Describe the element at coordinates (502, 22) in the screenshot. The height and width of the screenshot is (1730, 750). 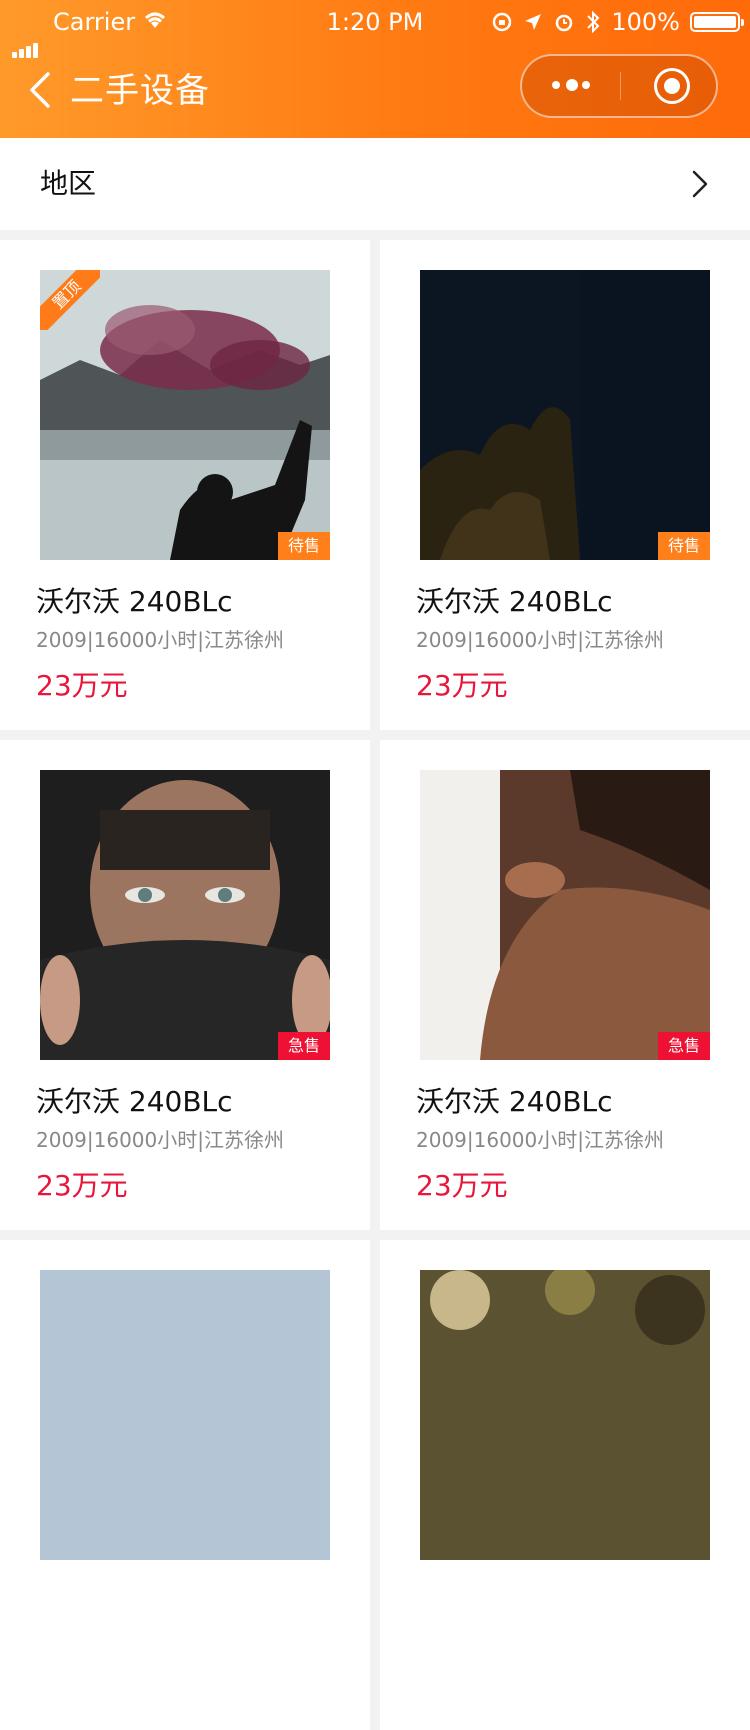
I see `orientation-lock-icon` at that location.